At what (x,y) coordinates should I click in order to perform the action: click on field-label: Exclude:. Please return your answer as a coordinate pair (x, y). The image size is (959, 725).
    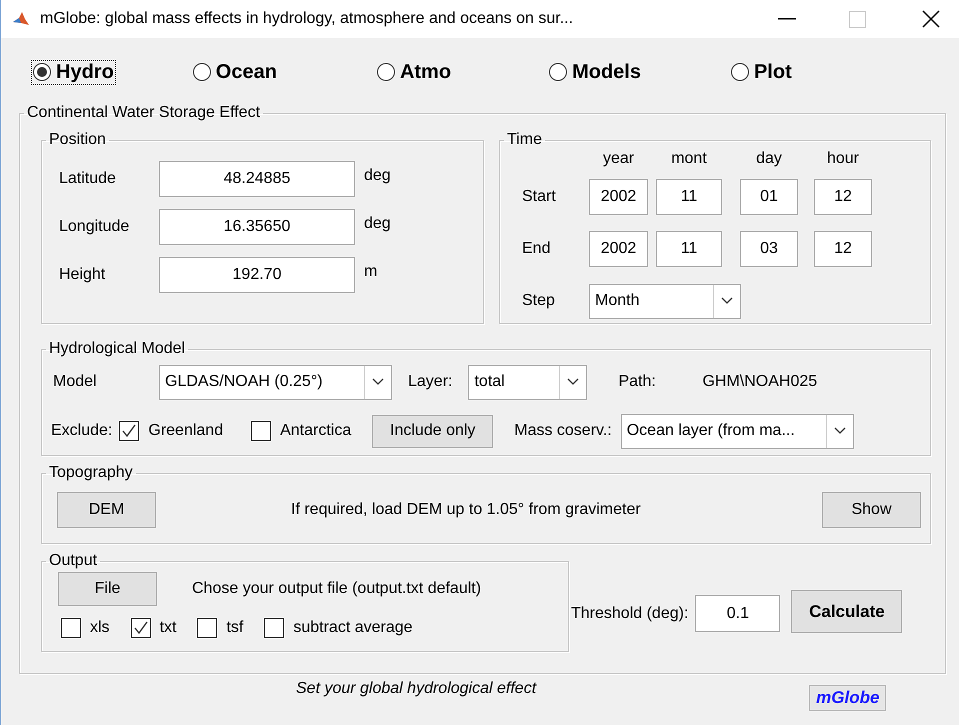
    Looking at the image, I should click on (81, 431).